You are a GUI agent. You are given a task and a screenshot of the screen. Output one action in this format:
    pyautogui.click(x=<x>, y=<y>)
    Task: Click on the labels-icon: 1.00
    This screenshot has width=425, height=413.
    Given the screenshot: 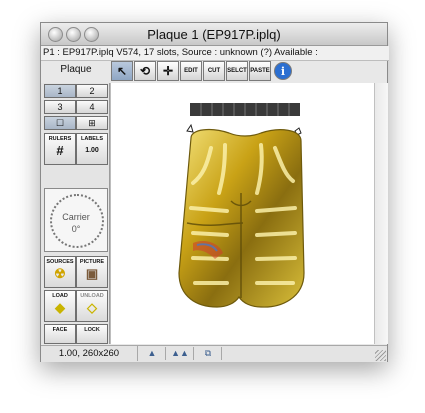 What is the action you would take?
    pyautogui.click(x=92, y=150)
    